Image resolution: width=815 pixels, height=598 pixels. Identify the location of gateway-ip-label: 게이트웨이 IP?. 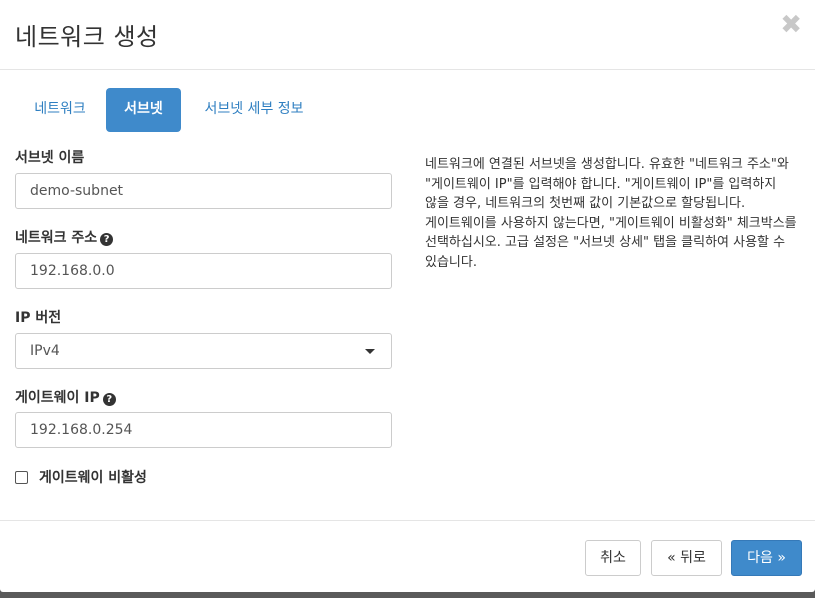
(65, 397).